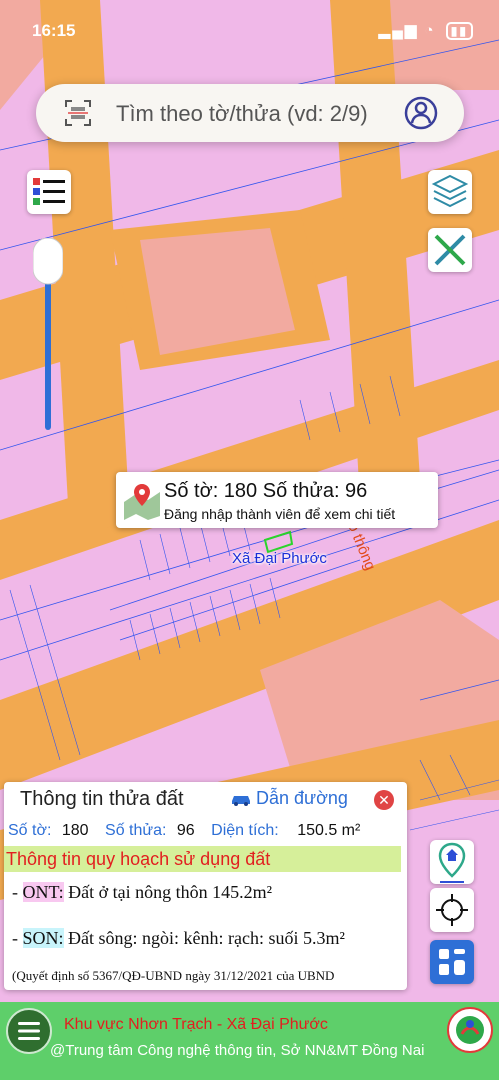 This screenshot has width=499, height=1080. What do you see at coordinates (43, 892) in the screenshot?
I see `plan-item-code: ONT:` at bounding box center [43, 892].